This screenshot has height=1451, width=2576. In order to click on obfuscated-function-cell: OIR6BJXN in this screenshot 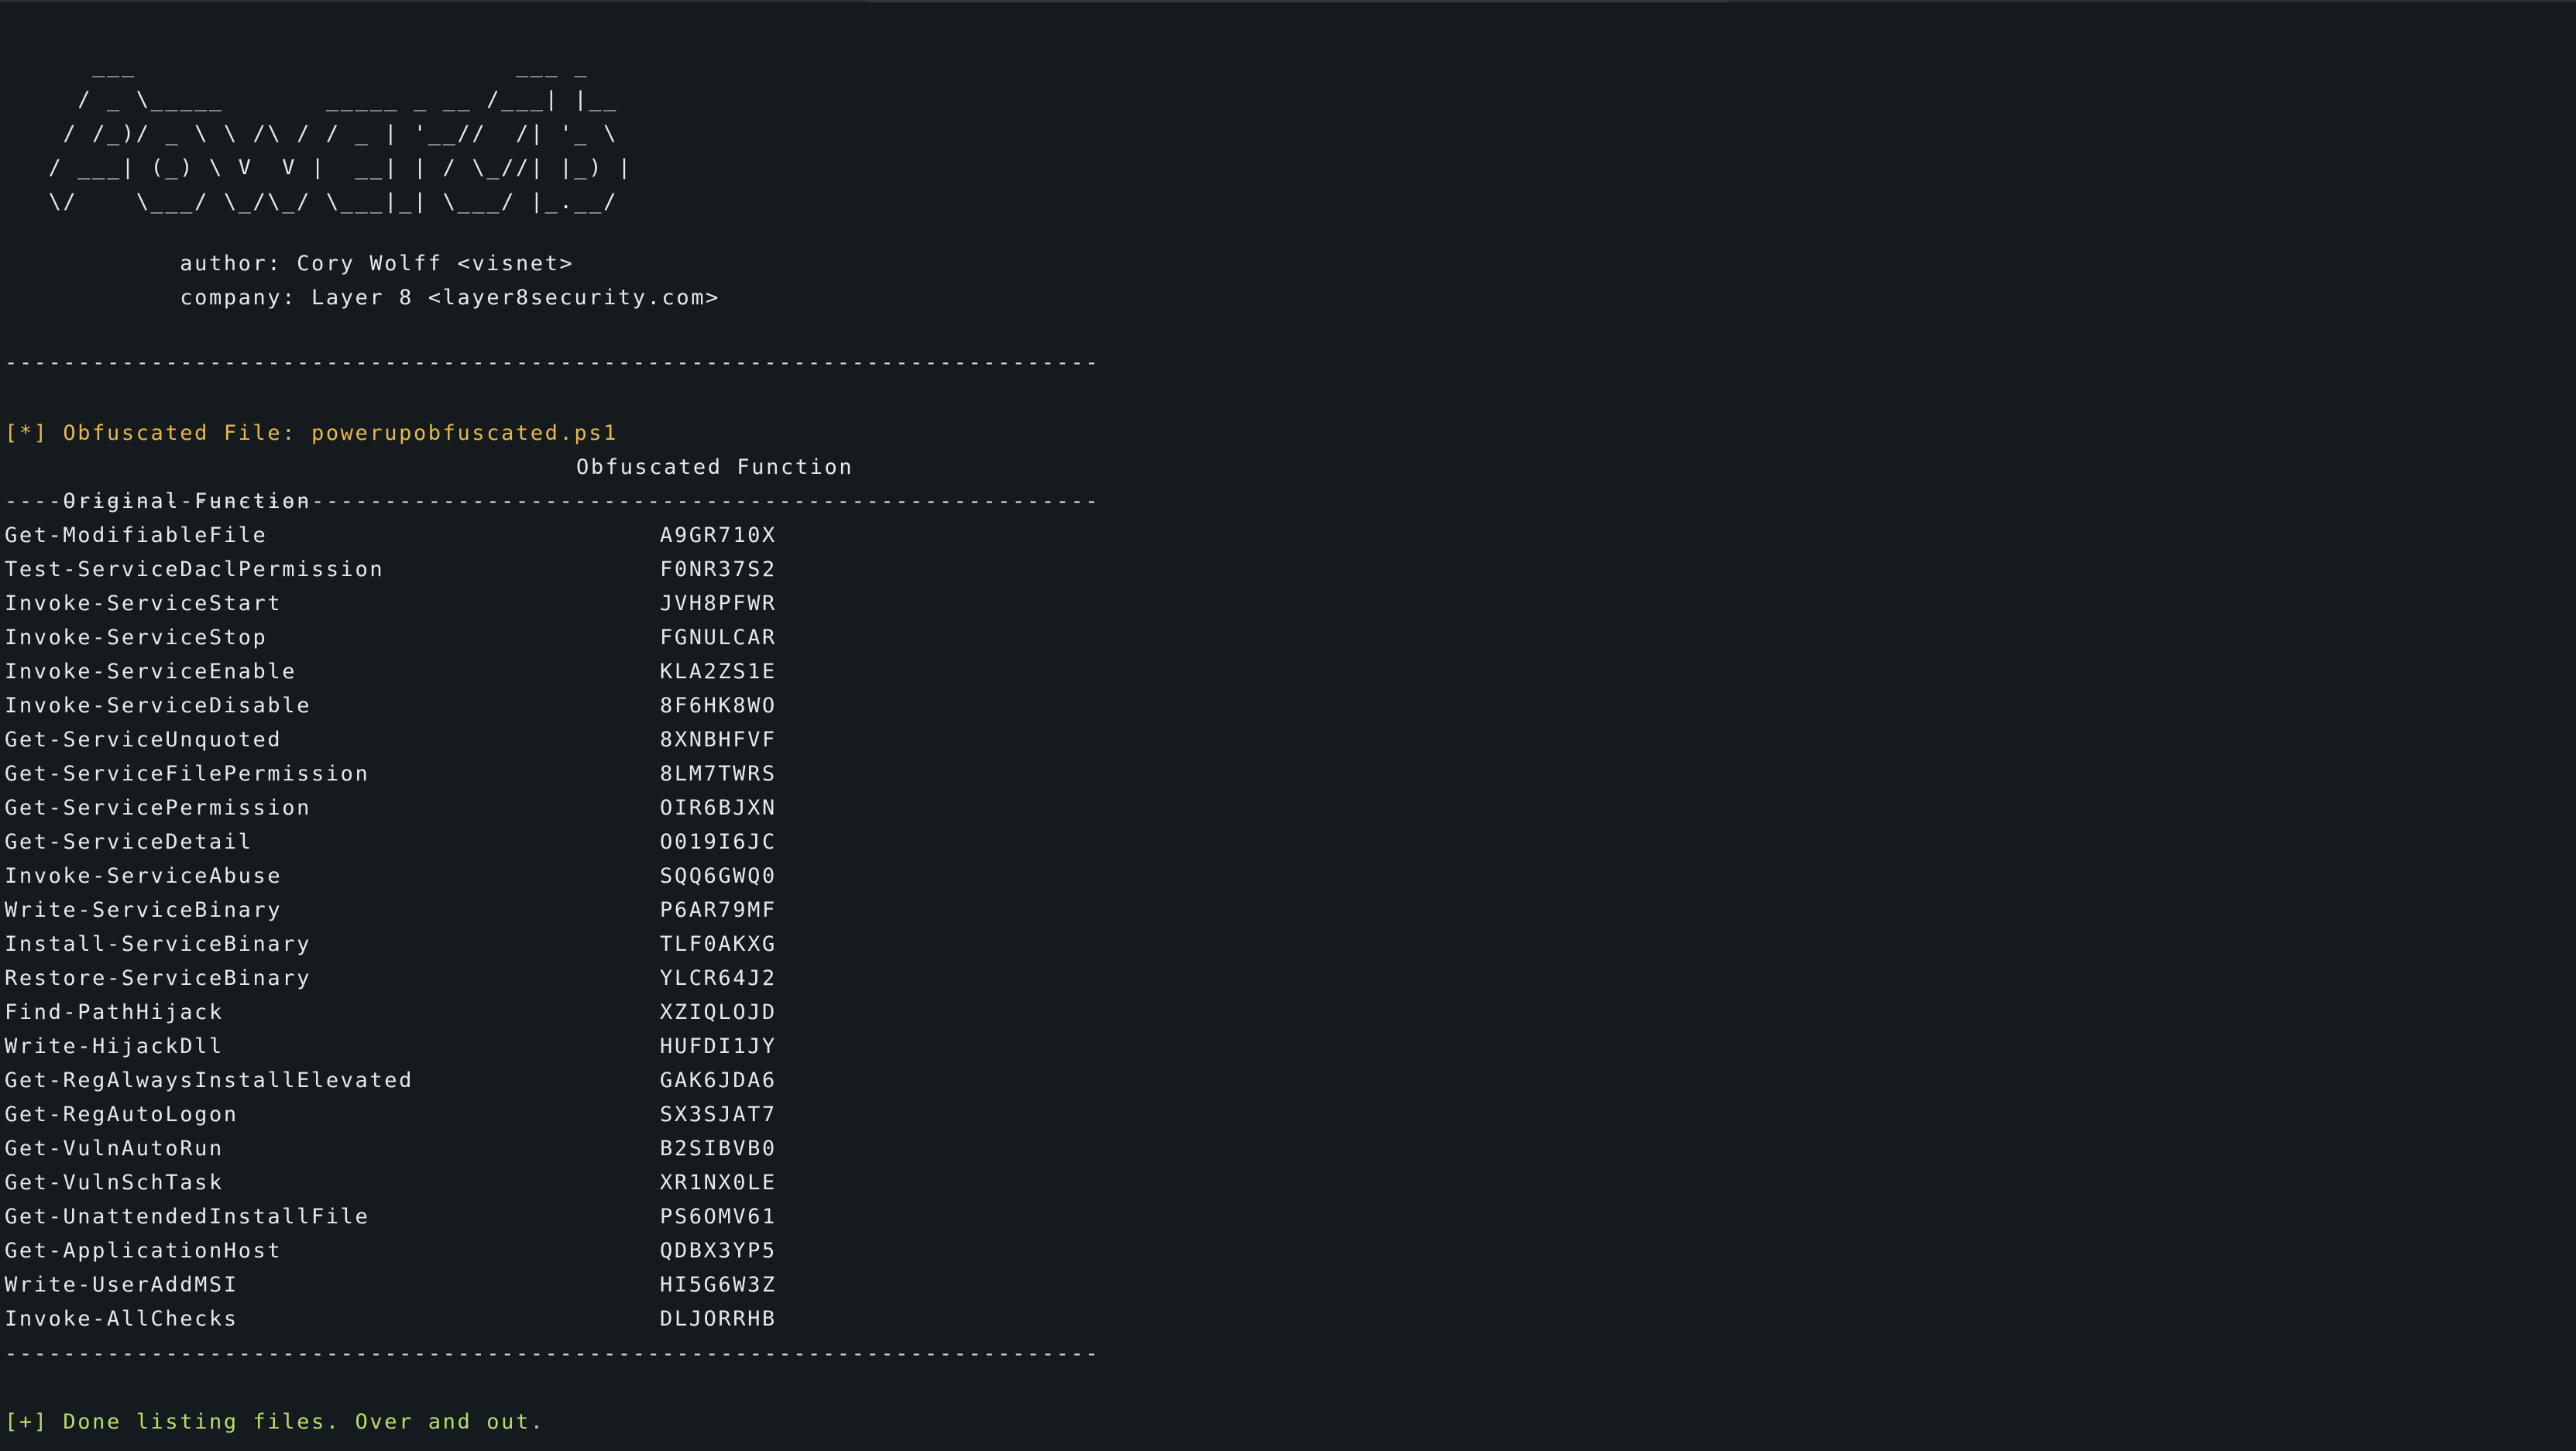, I will do `click(718, 808)`.